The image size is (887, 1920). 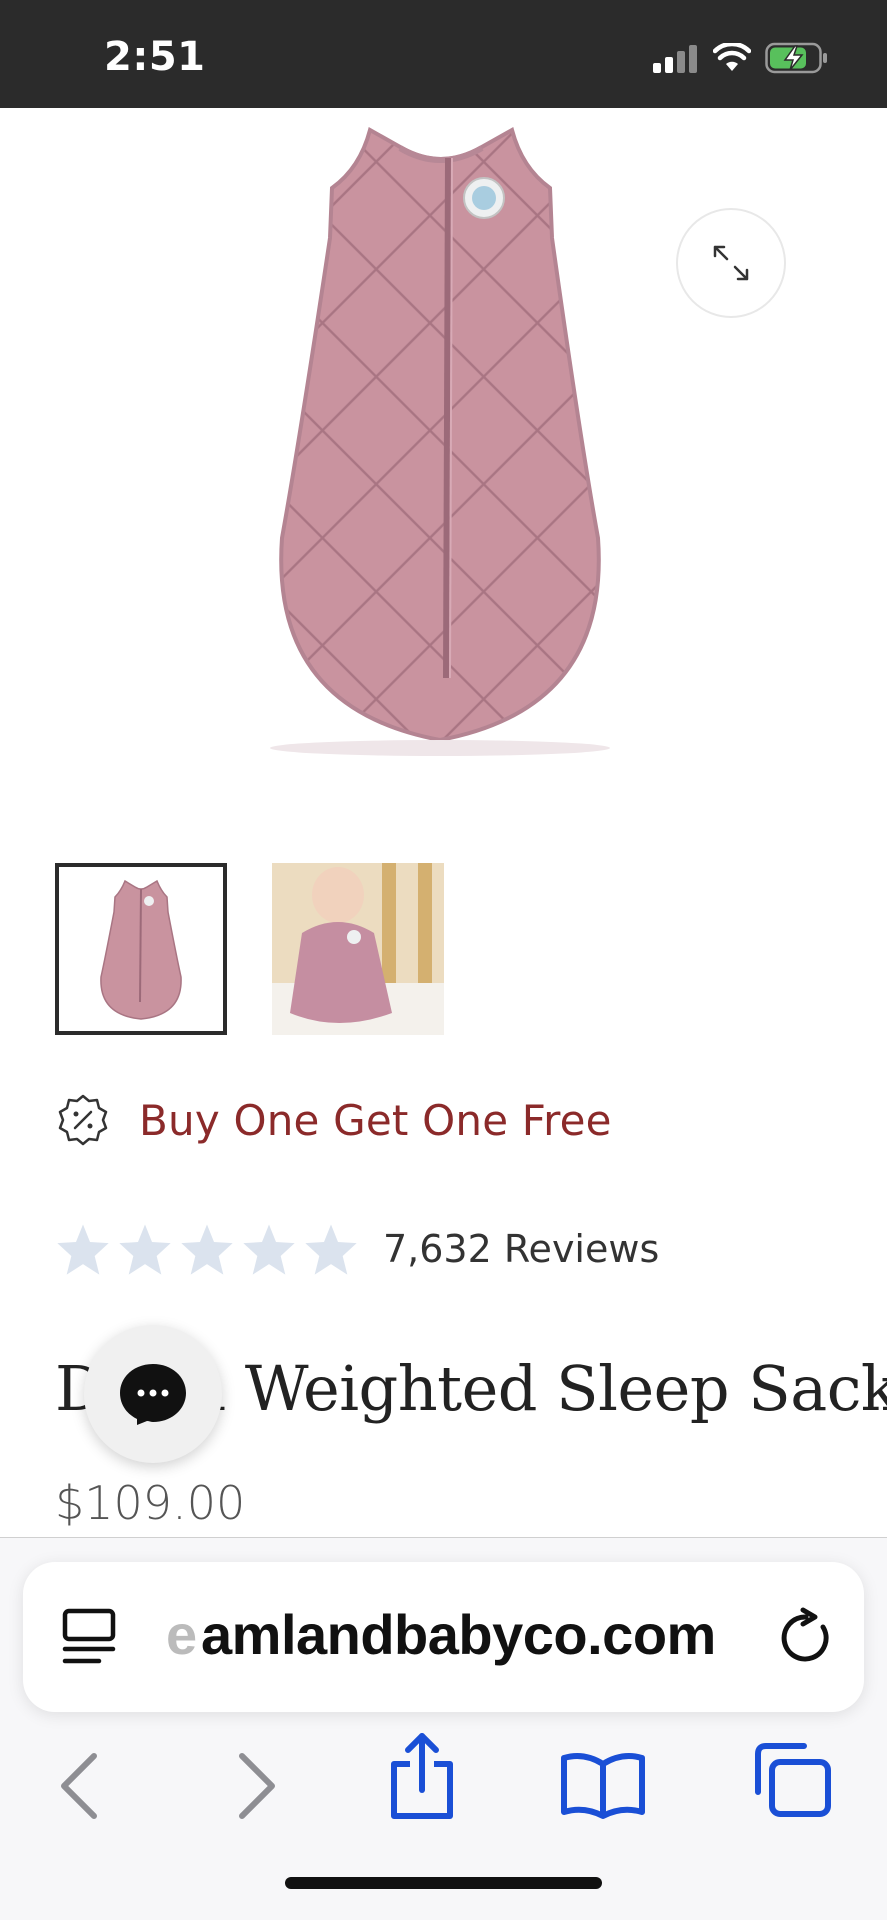 What do you see at coordinates (155, 57) in the screenshot?
I see `status-time: 2:51` at bounding box center [155, 57].